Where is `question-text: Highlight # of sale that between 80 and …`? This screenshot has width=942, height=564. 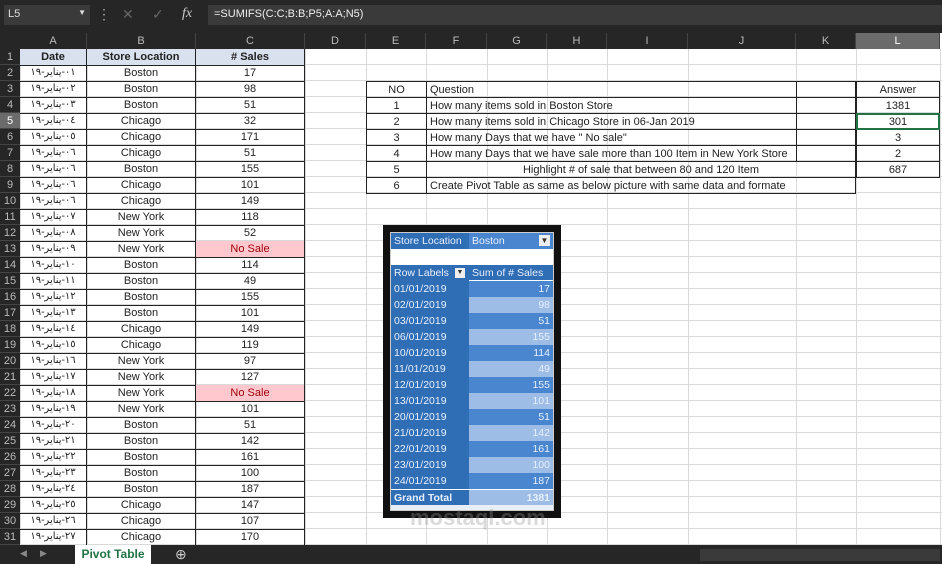
question-text: Highlight # of sale that between 80 and … is located at coordinates (641, 169).